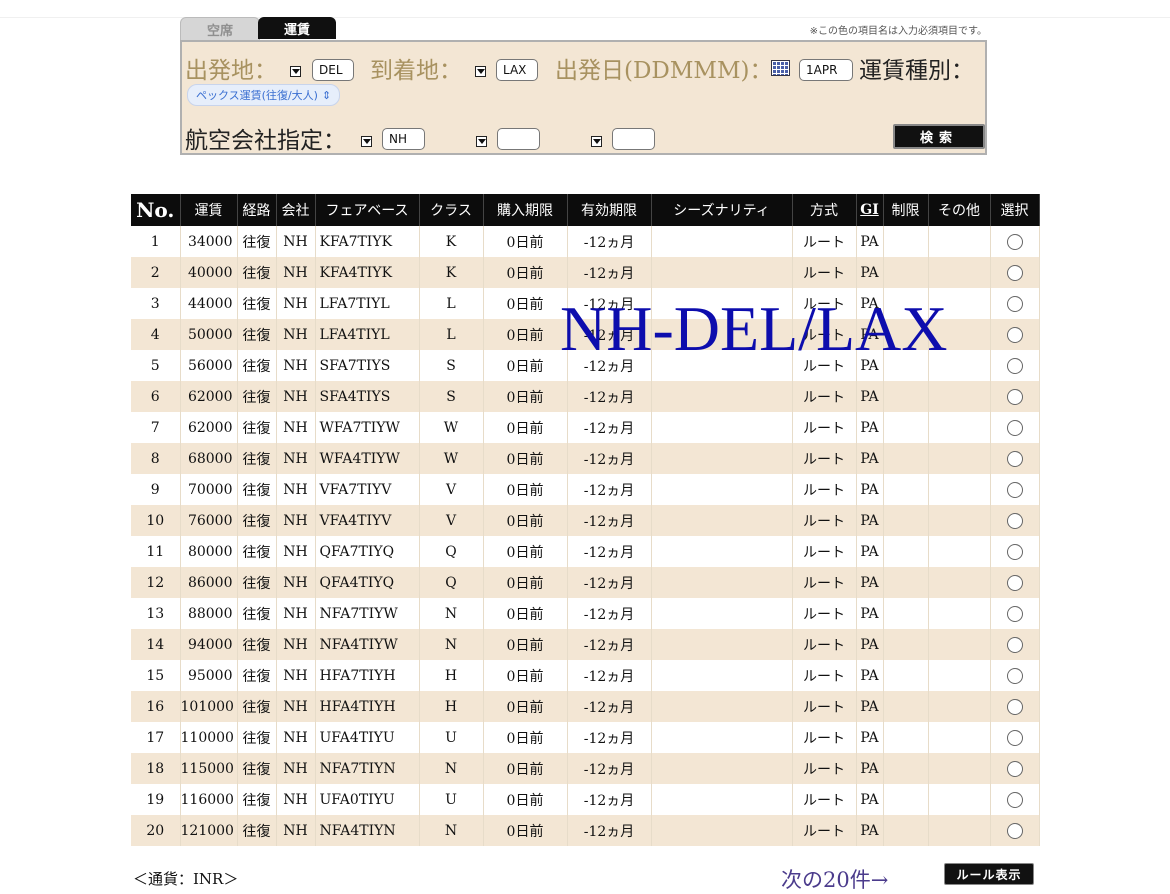 The height and width of the screenshot is (894, 1170). Describe the element at coordinates (295, 71) in the screenshot. I see `origin-dropdown-icon` at that location.